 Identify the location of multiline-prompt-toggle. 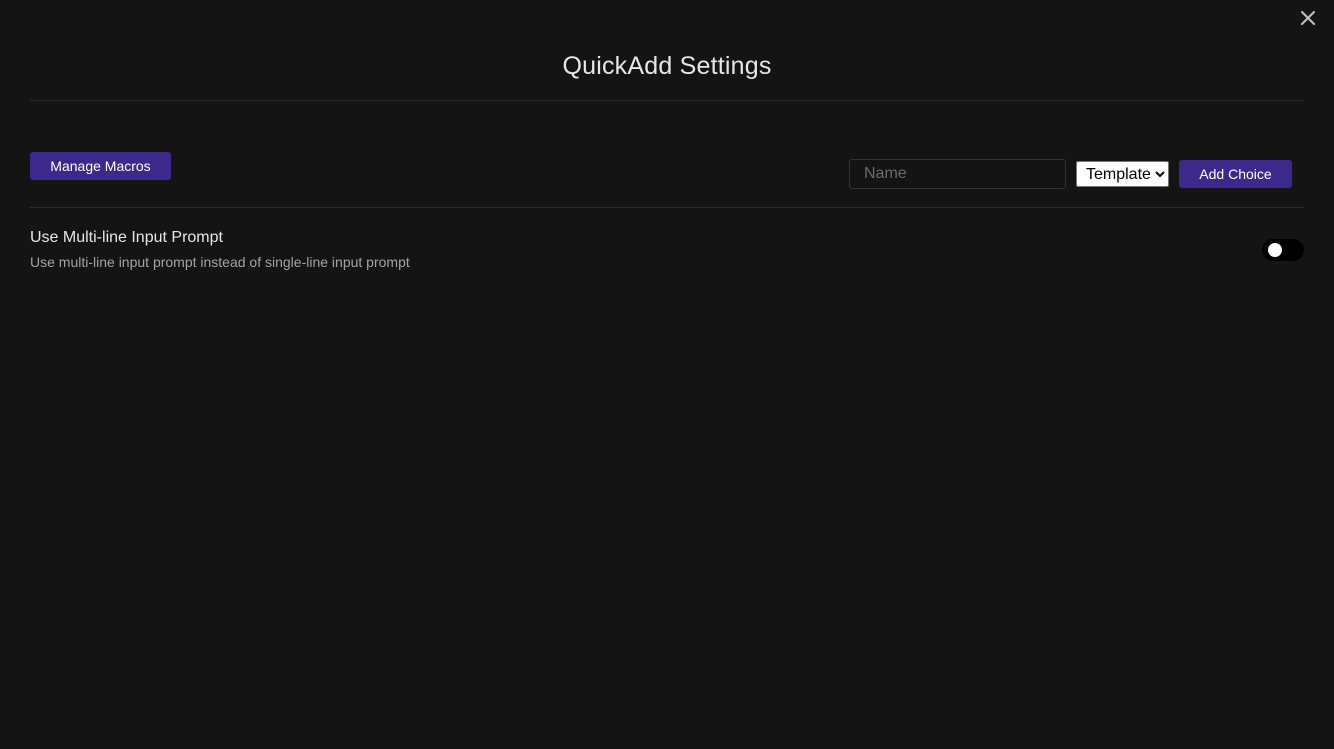
(1283, 250).